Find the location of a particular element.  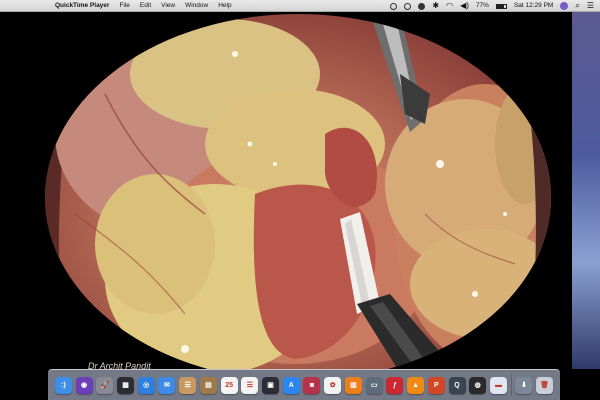

keynote-icon: ▭ is located at coordinates (374, 385).